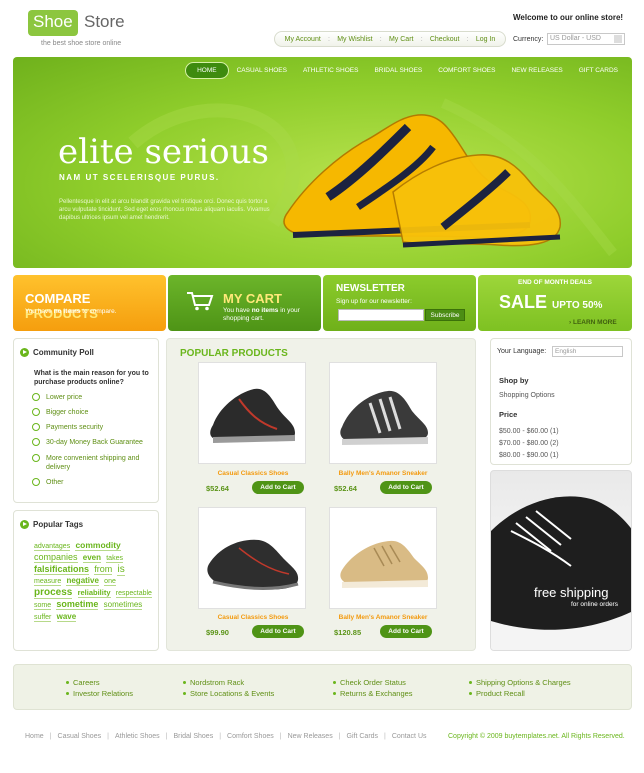  I want to click on bottom-nav-new-releases: New Releases, so click(310, 736).